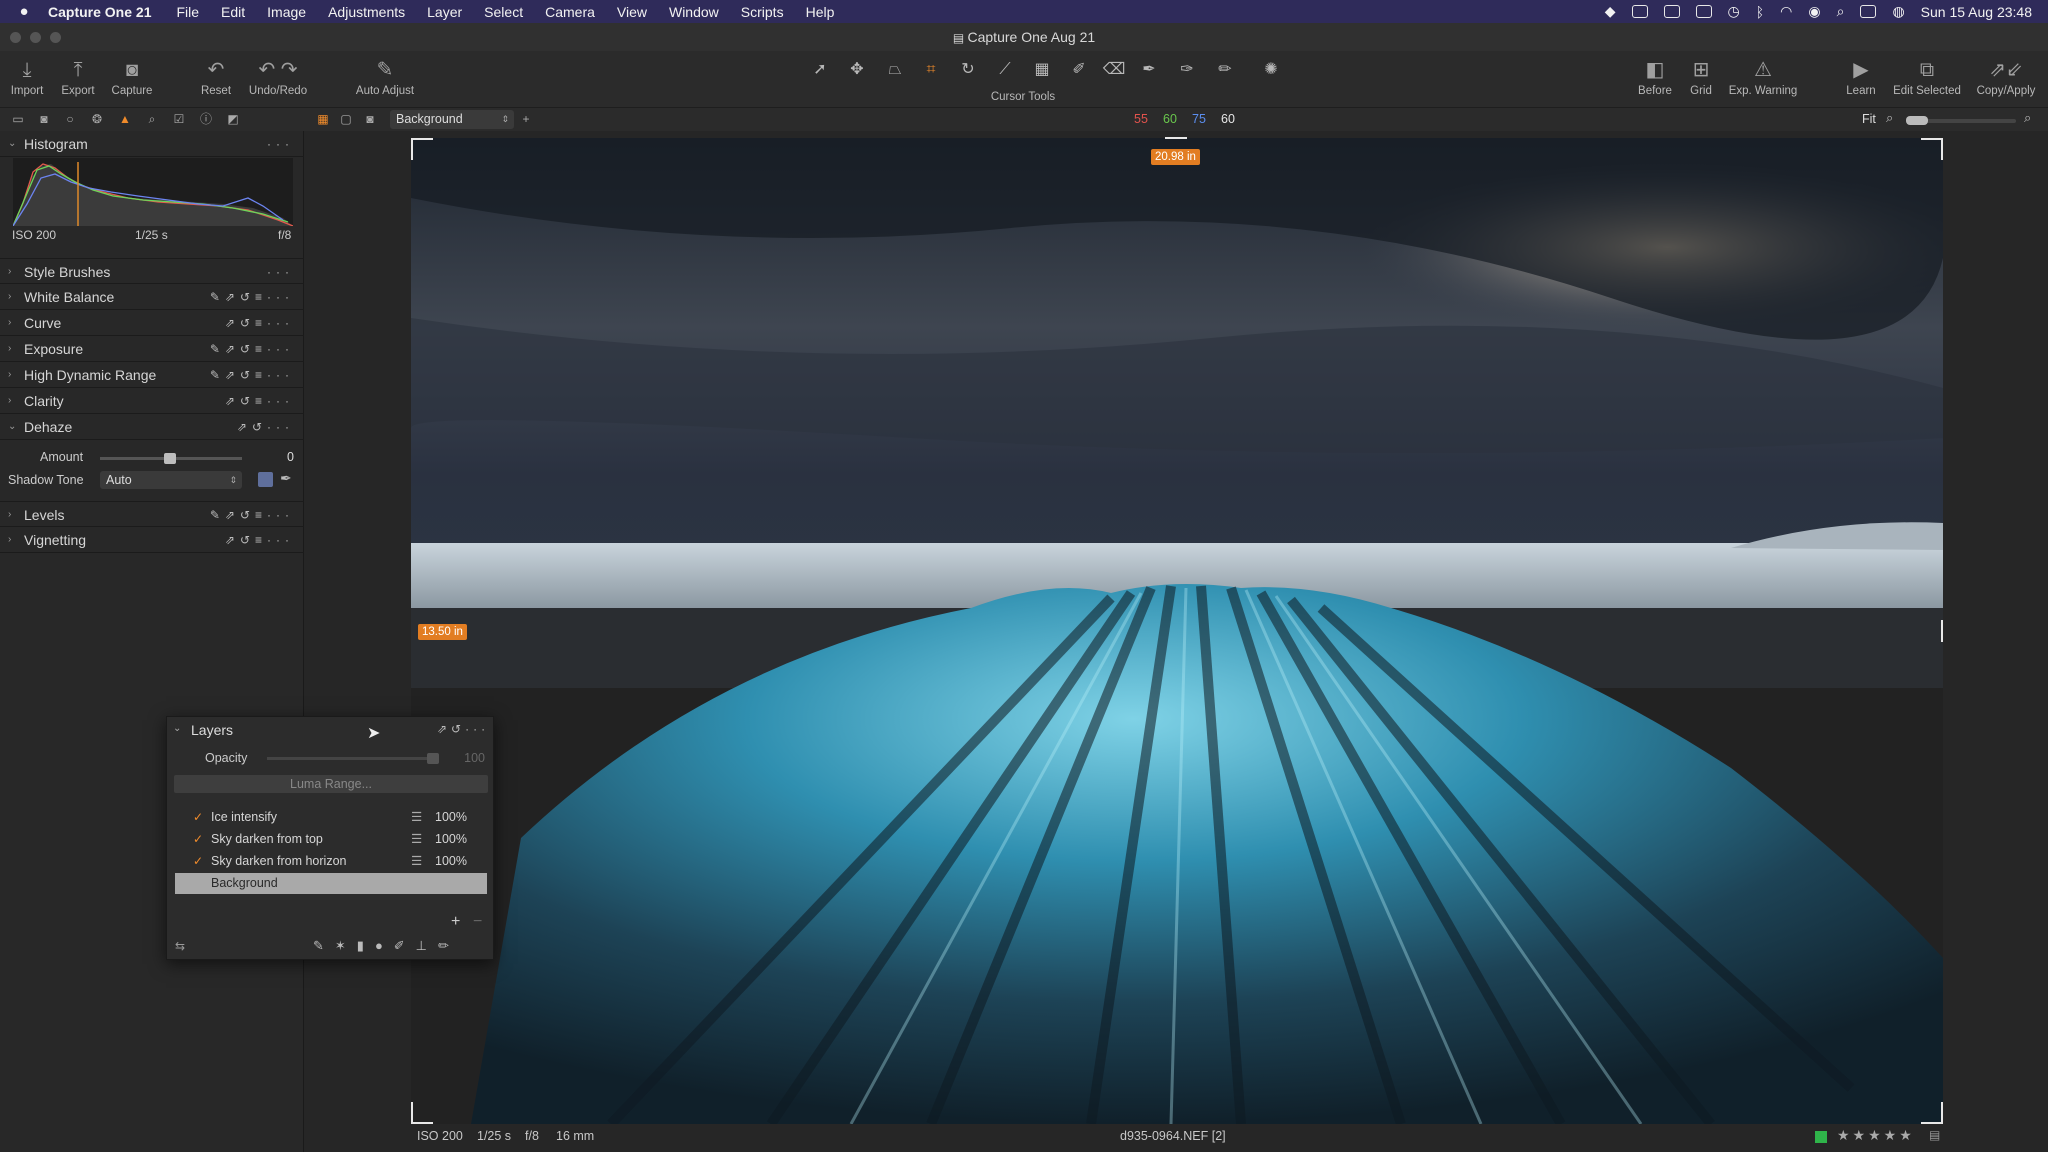 This screenshot has width=2048, height=1152. Describe the element at coordinates (331, 817) in the screenshot. I see `layer-row: ✓ Ice intensify ☰ 100%` at that location.